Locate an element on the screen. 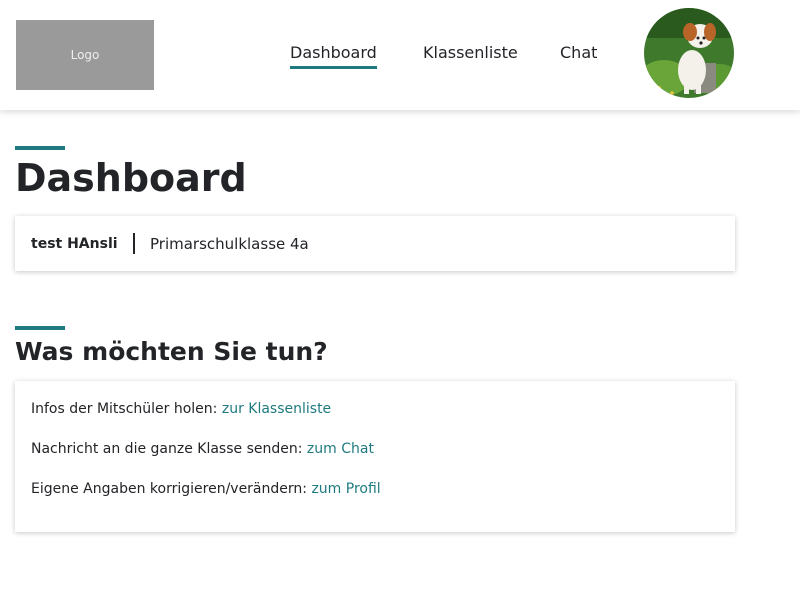 The image size is (800, 600). nav-chat: Chat is located at coordinates (578, 53).